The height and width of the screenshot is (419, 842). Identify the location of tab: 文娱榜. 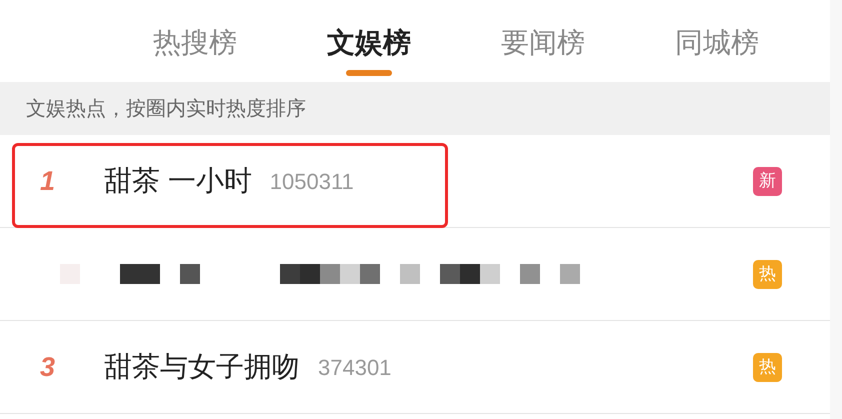
(369, 41).